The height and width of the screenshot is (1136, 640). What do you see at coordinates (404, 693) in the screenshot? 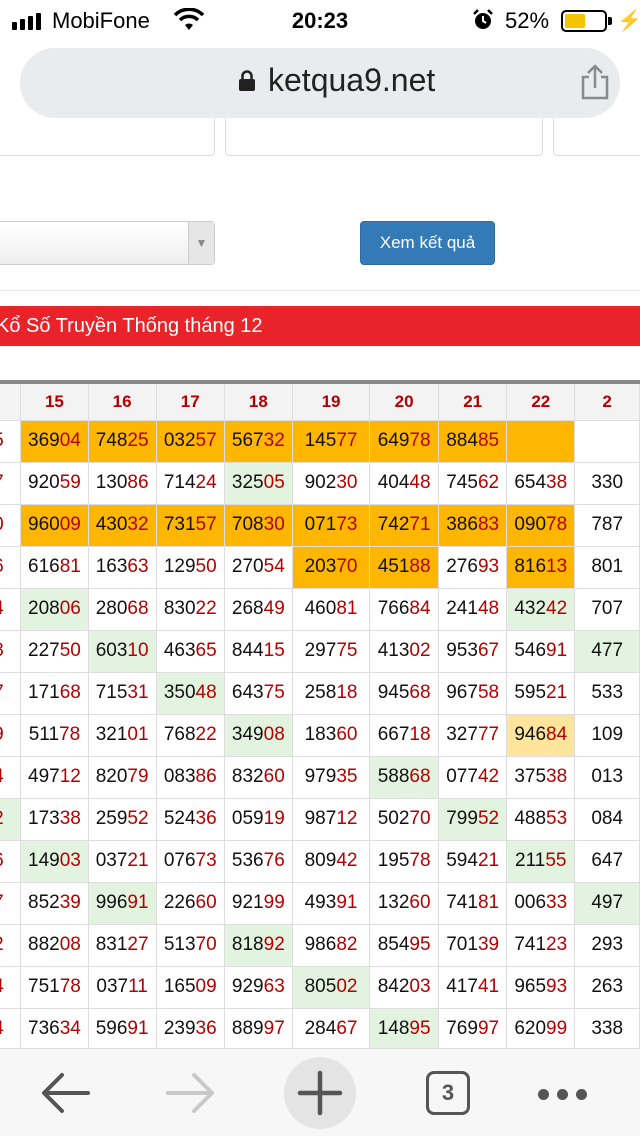
I see `result-cell: 94568` at bounding box center [404, 693].